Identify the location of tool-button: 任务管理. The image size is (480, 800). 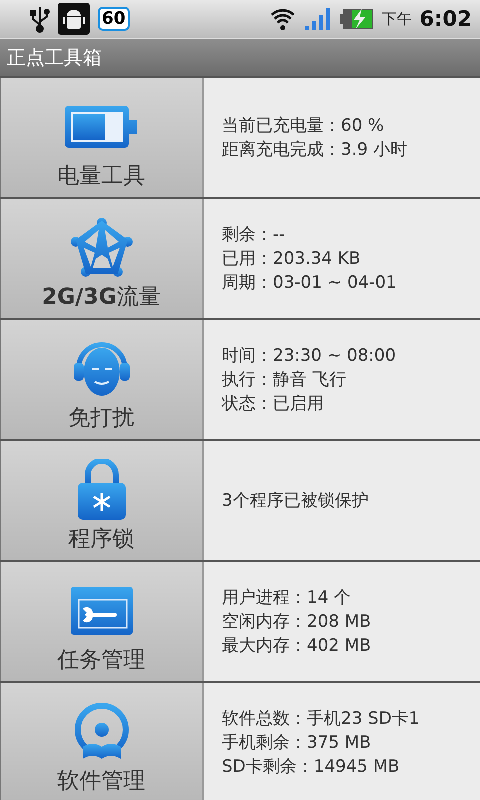
(102, 621).